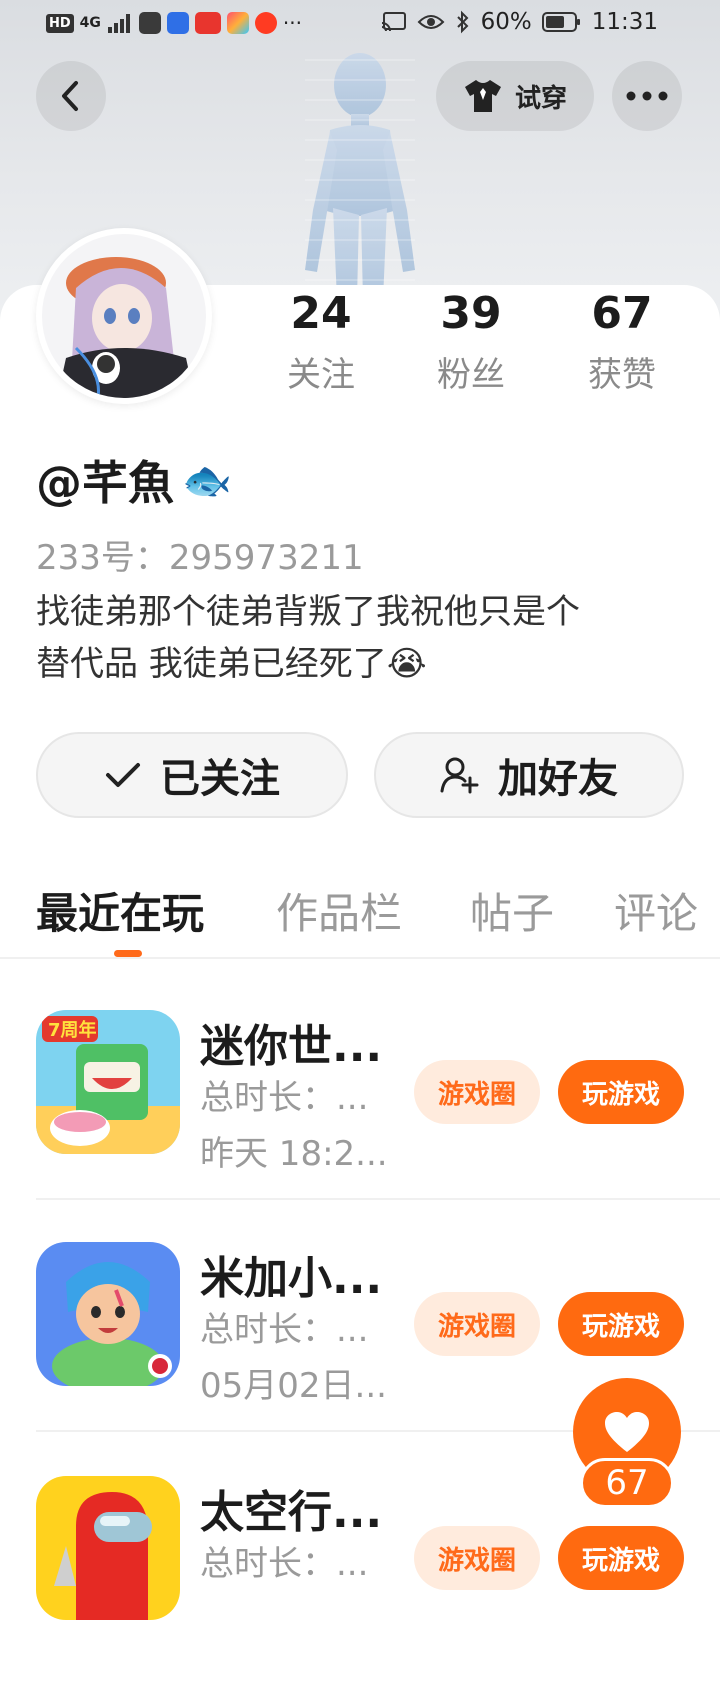  What do you see at coordinates (506, 22) in the screenshot?
I see `battery-percent: 60%` at bounding box center [506, 22].